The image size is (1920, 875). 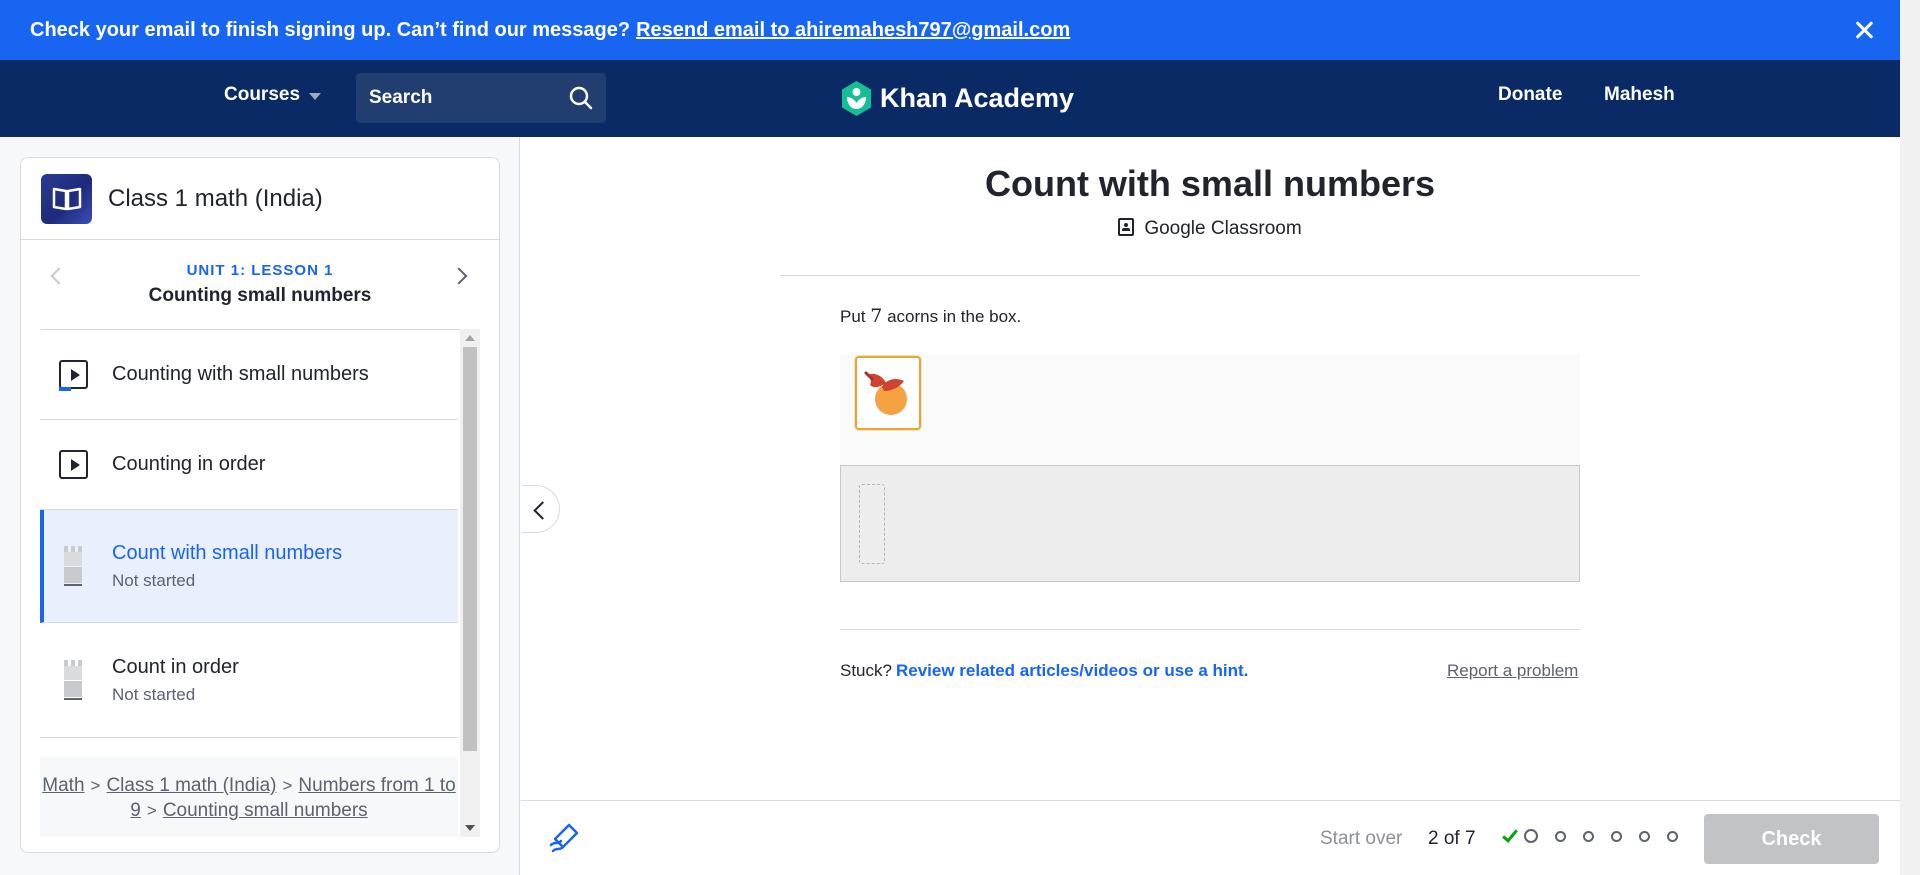 What do you see at coordinates (265, 810) in the screenshot?
I see `breadcrumb-lesson: Counting small numbers` at bounding box center [265, 810].